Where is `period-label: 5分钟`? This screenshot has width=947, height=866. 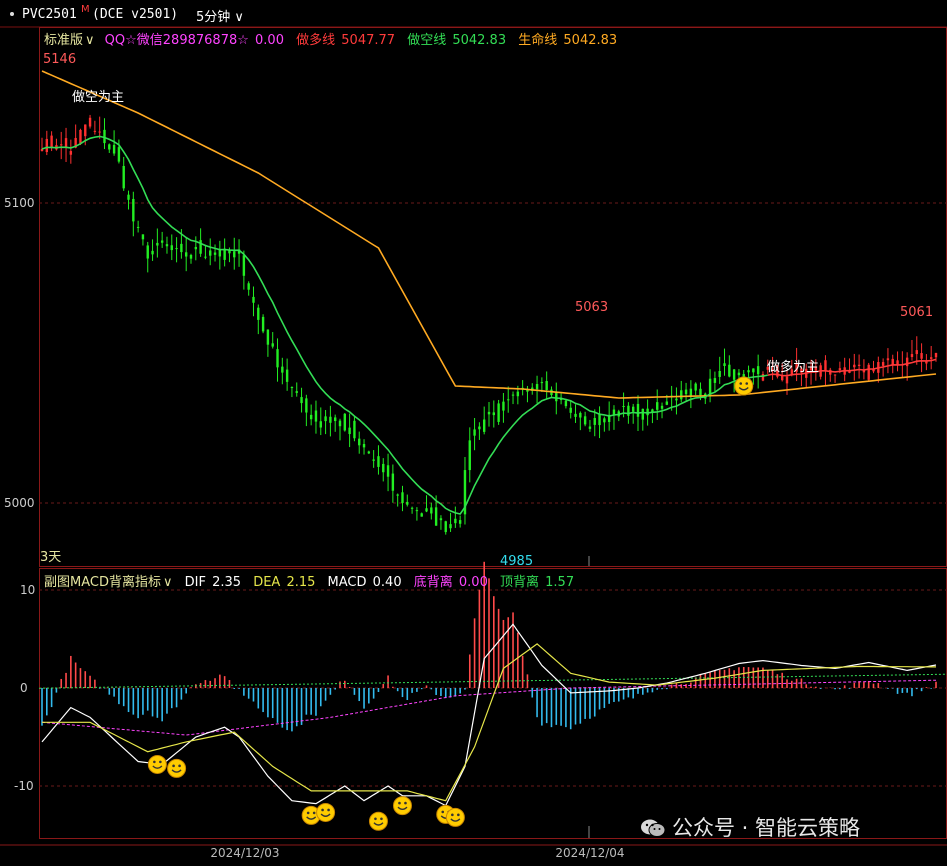 period-label: 5分钟 is located at coordinates (213, 17).